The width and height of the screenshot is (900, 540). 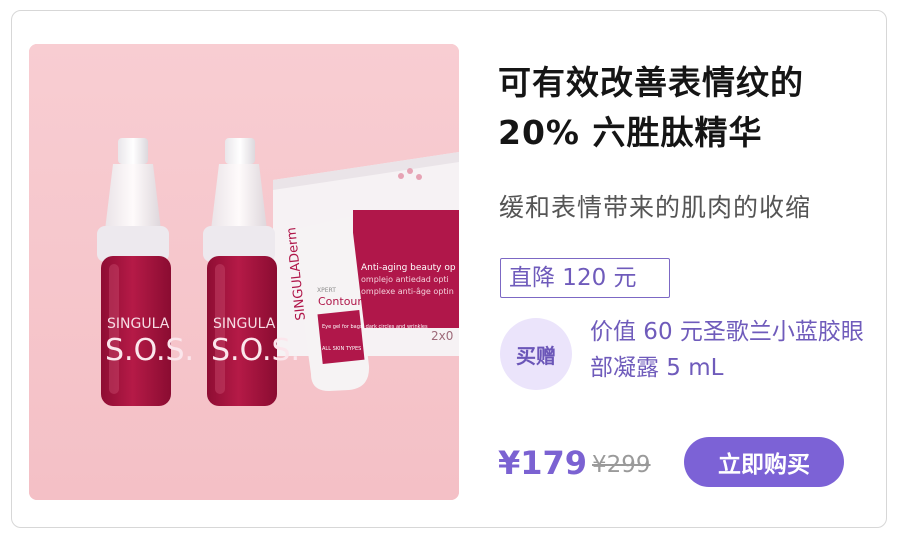 I want to click on product-subtitle: 缓和表情带来的肌肉的收缩, so click(x=655, y=207).